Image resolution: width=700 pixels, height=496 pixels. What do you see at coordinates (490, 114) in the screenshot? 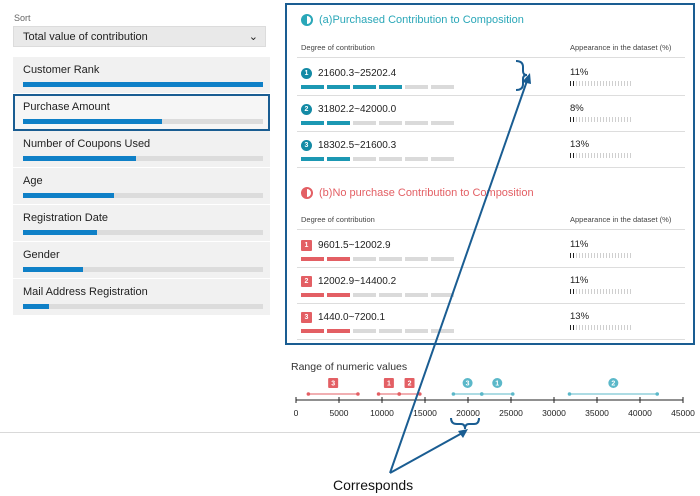
I see `contribution-row: 2 31802.2~42000.0 8%` at bounding box center [490, 114].